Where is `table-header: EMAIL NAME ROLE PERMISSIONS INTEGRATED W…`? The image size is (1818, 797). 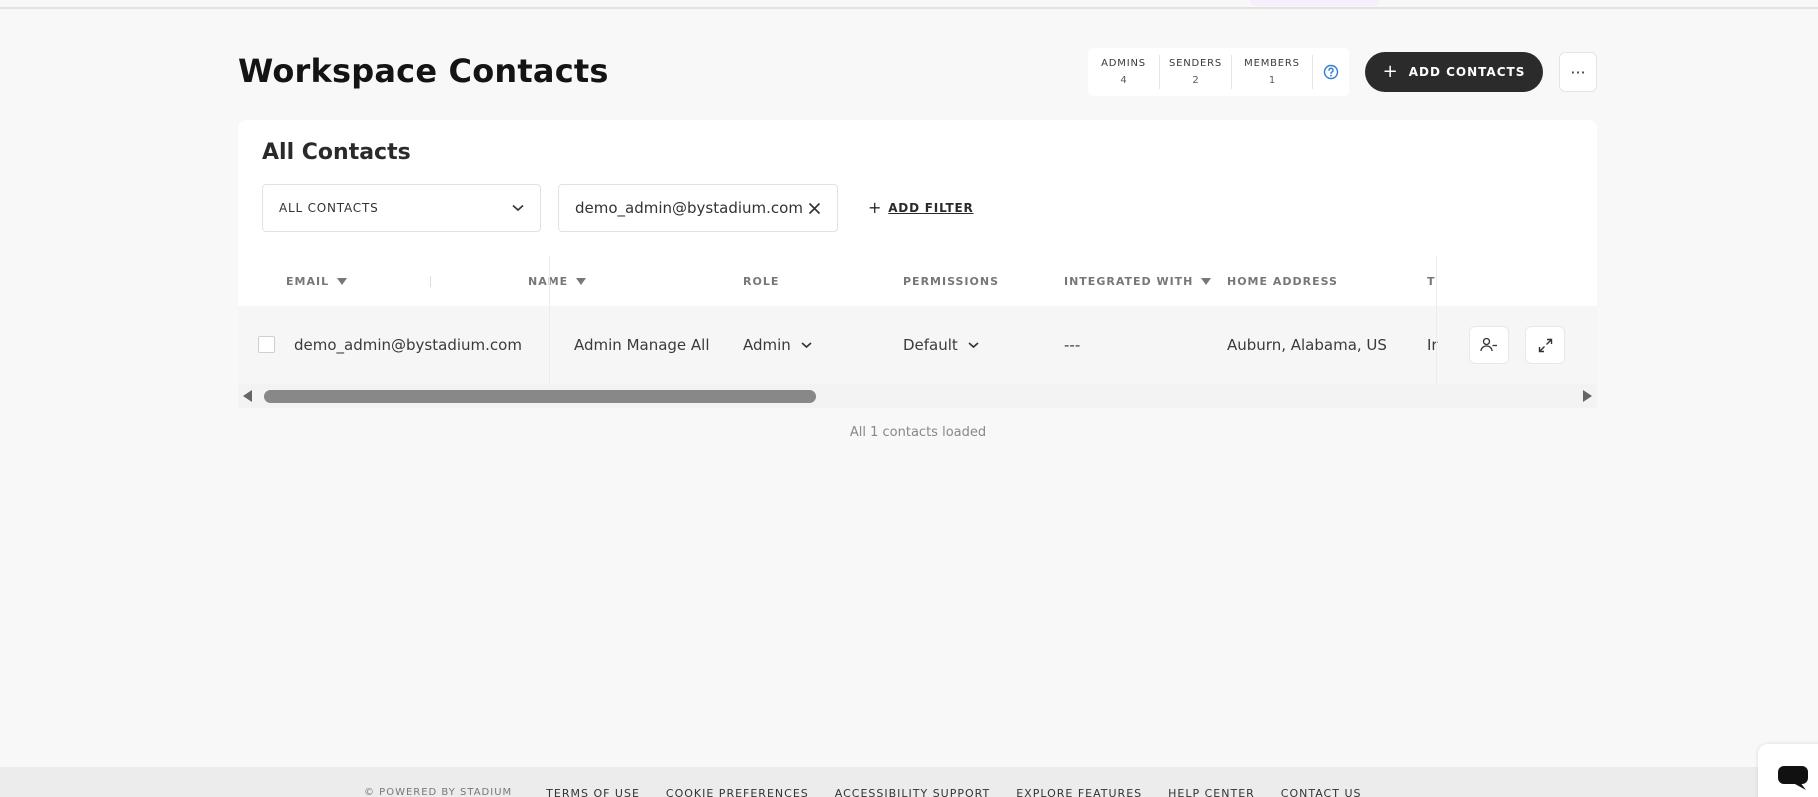 table-header: EMAIL NAME ROLE PERMISSIONS INTEGRATED W… is located at coordinates (917, 281).